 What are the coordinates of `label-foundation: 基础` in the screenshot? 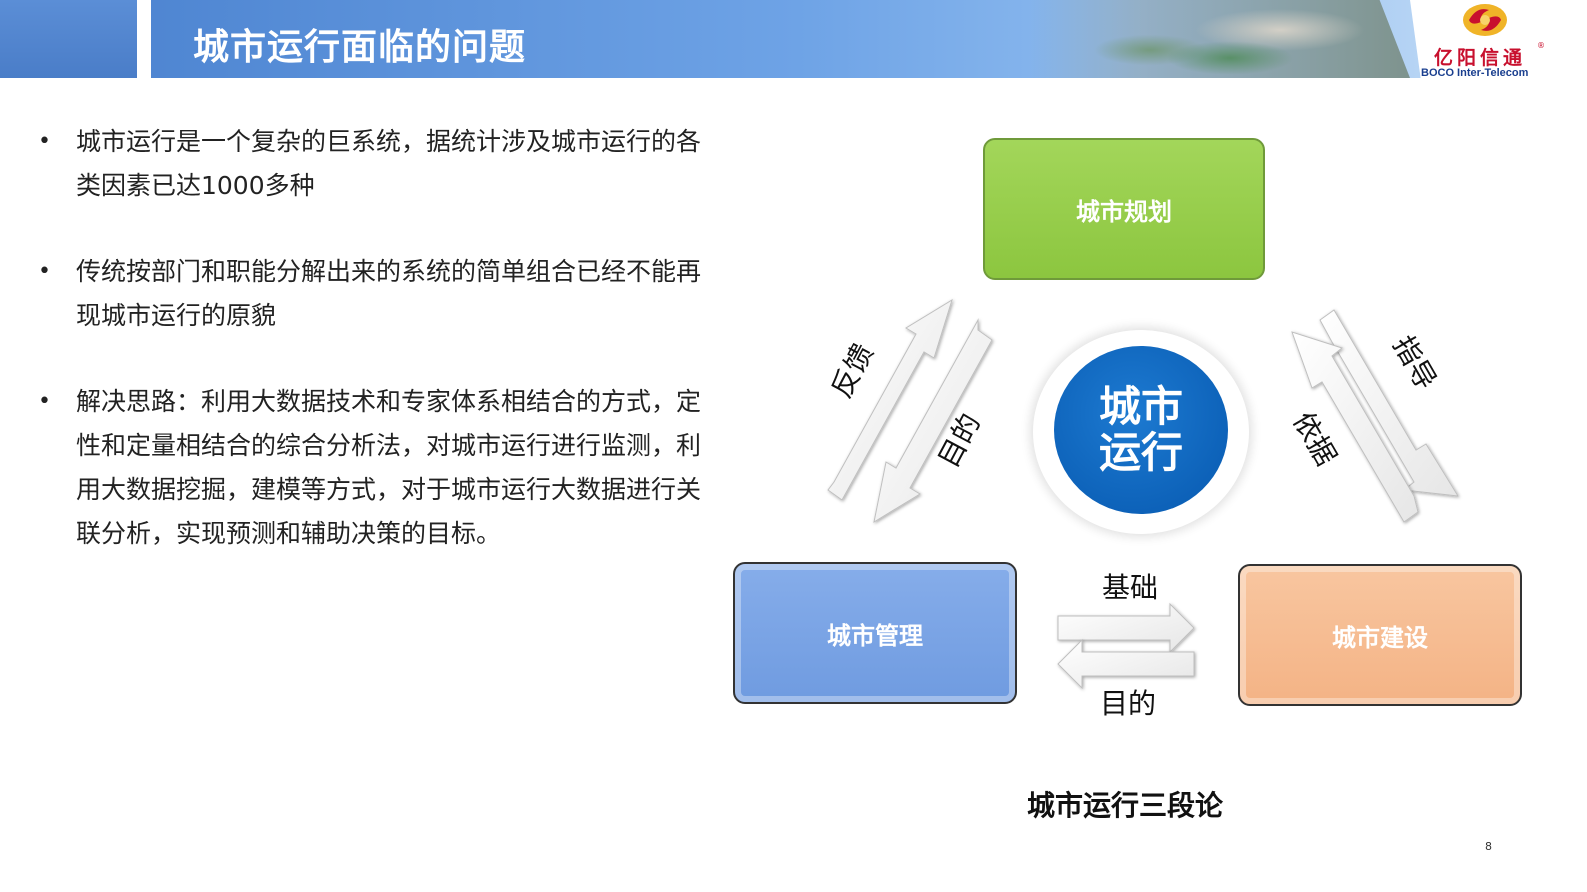 It's located at (1130, 587).